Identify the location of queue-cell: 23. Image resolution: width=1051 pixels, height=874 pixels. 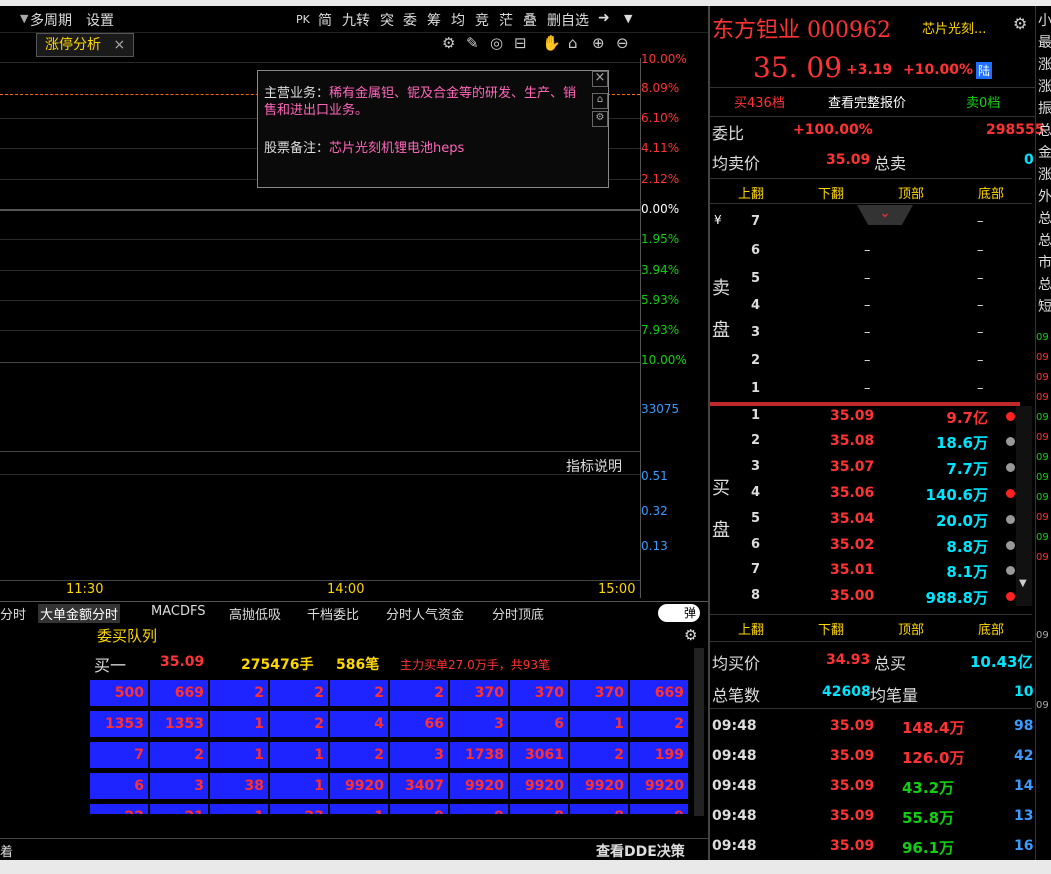
(299, 809).